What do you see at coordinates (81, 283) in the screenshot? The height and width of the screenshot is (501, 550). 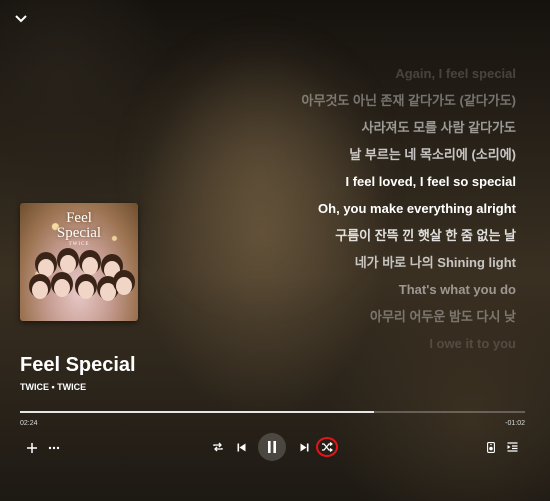 I see `album-art-group-photo` at bounding box center [81, 283].